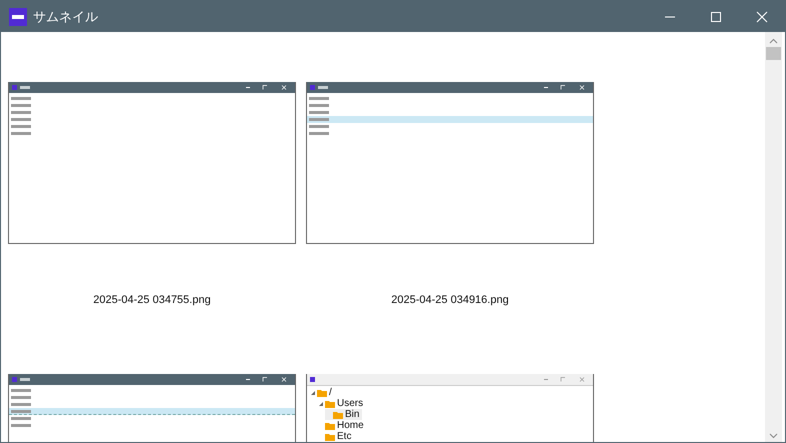 This screenshot has width=786, height=443. I want to click on tree-item: Users, so click(341, 403).